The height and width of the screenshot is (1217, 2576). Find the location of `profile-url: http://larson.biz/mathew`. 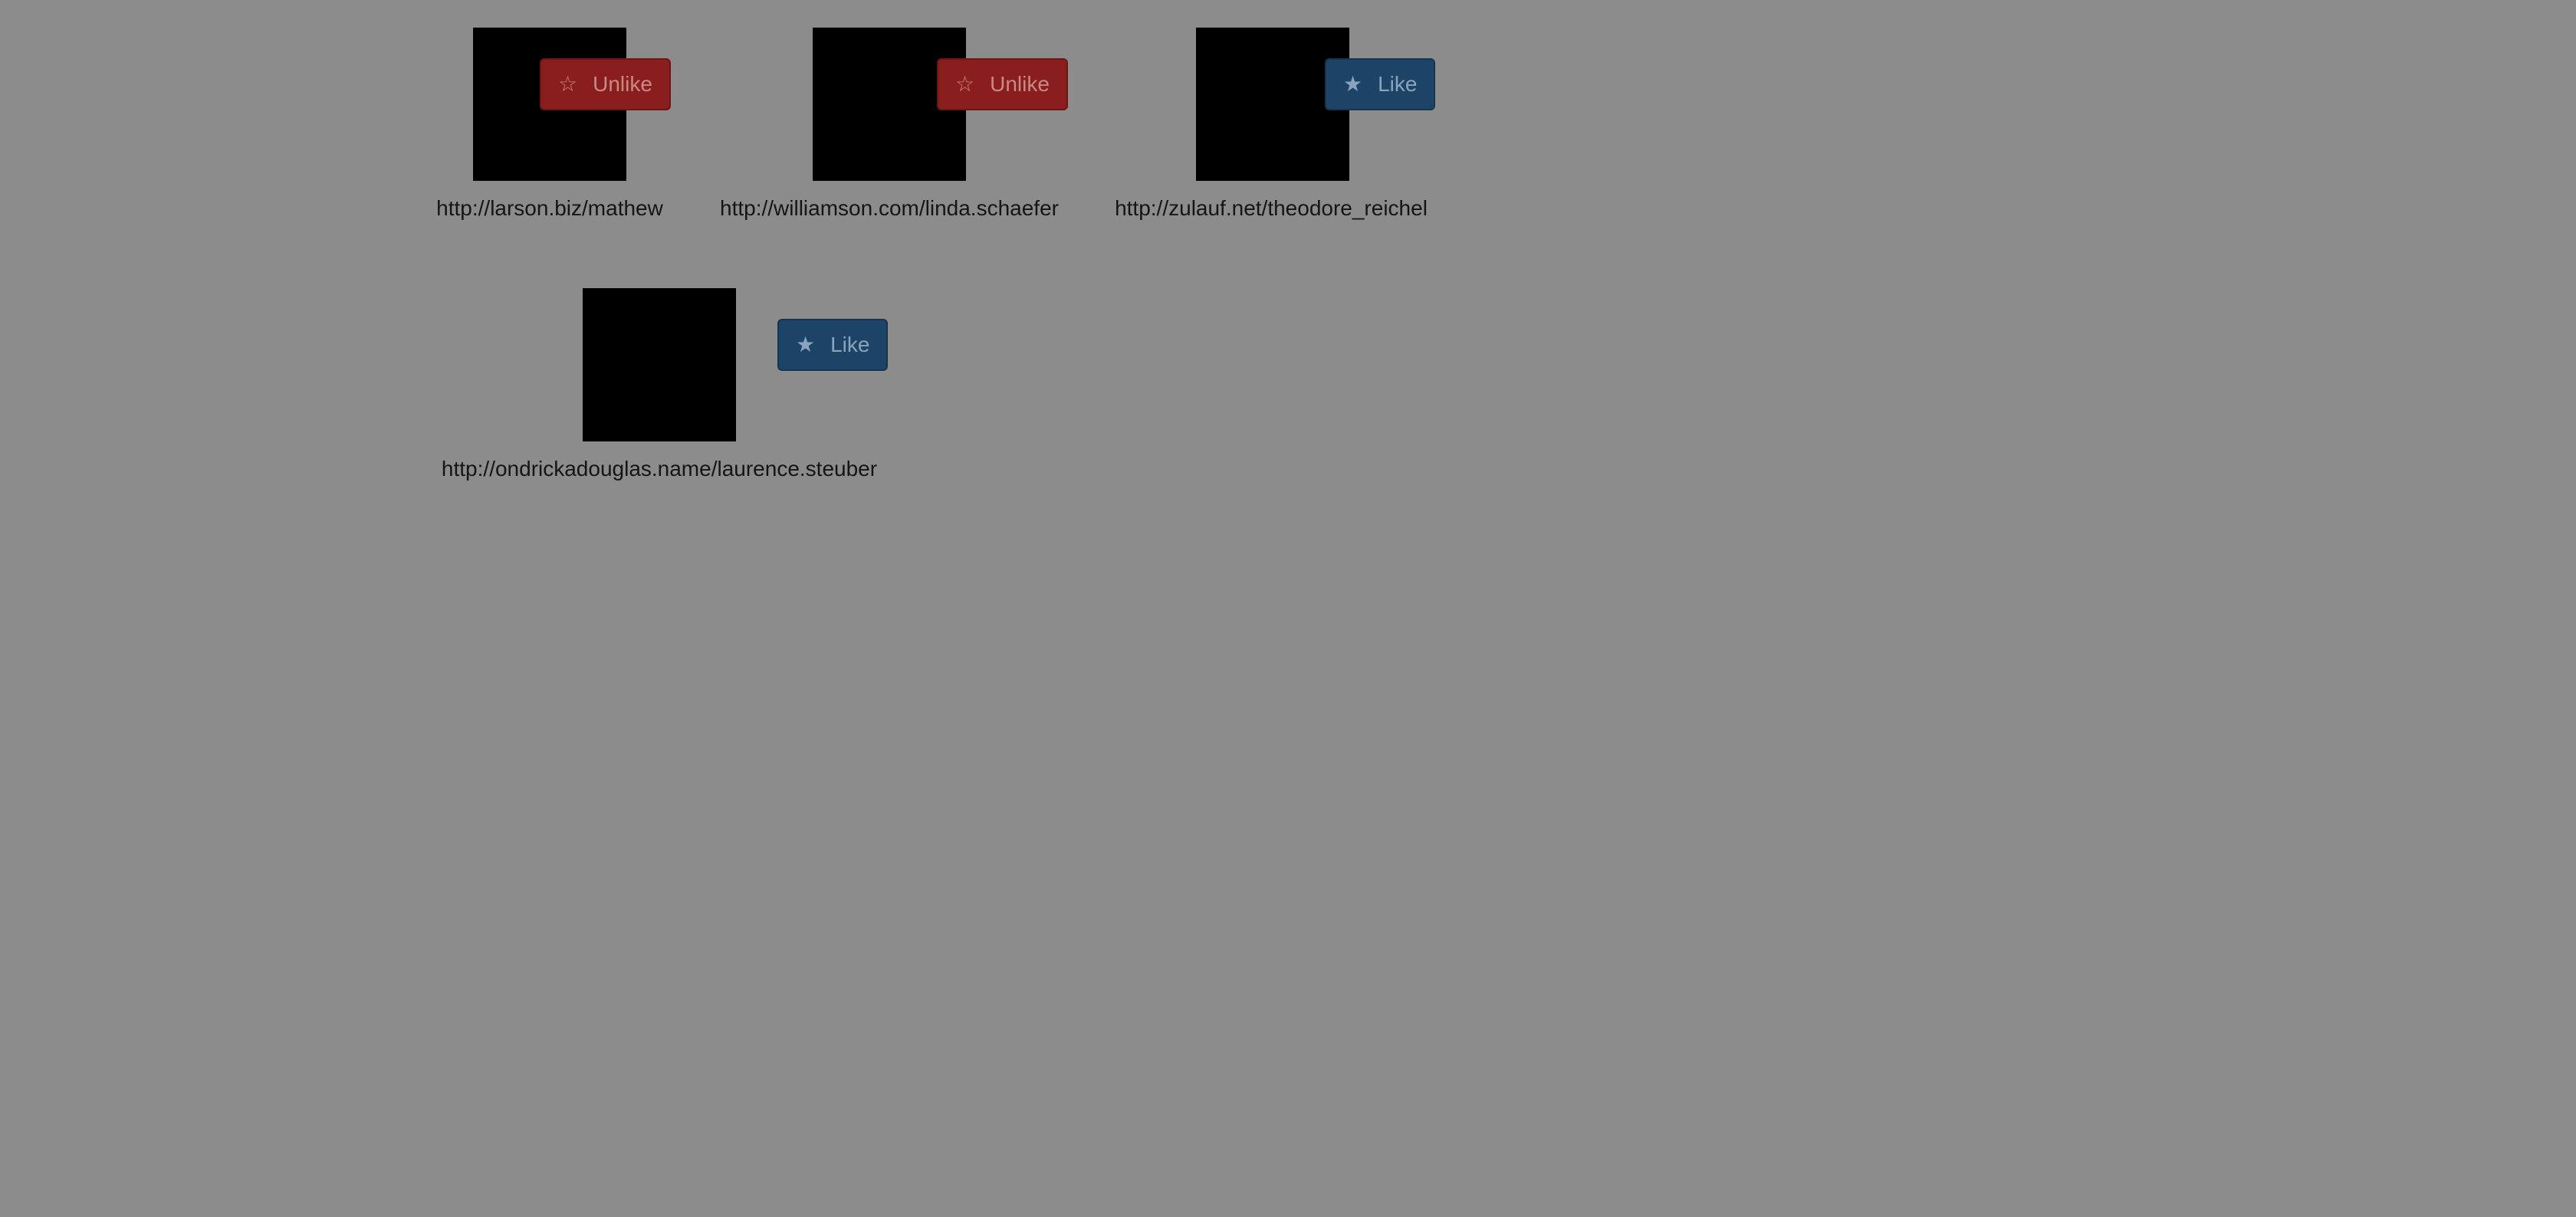

profile-url: http://larson.biz/mathew is located at coordinates (549, 208).